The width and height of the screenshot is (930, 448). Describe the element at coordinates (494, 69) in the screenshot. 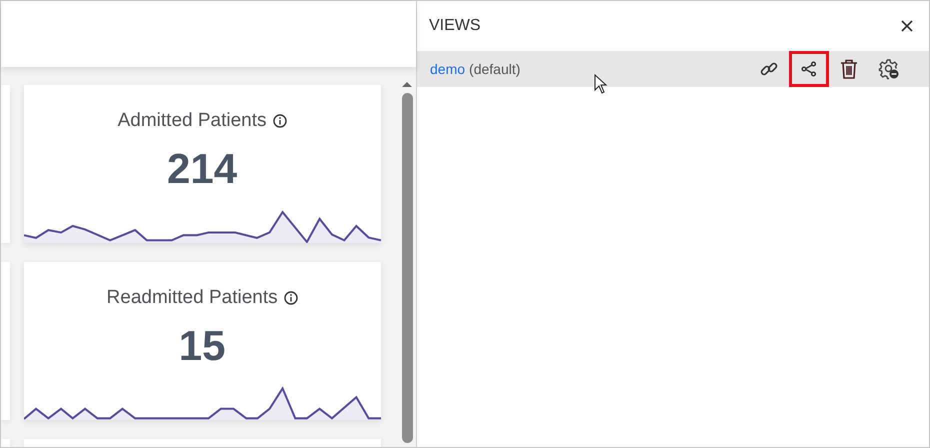

I see `default-label: (default)` at that location.